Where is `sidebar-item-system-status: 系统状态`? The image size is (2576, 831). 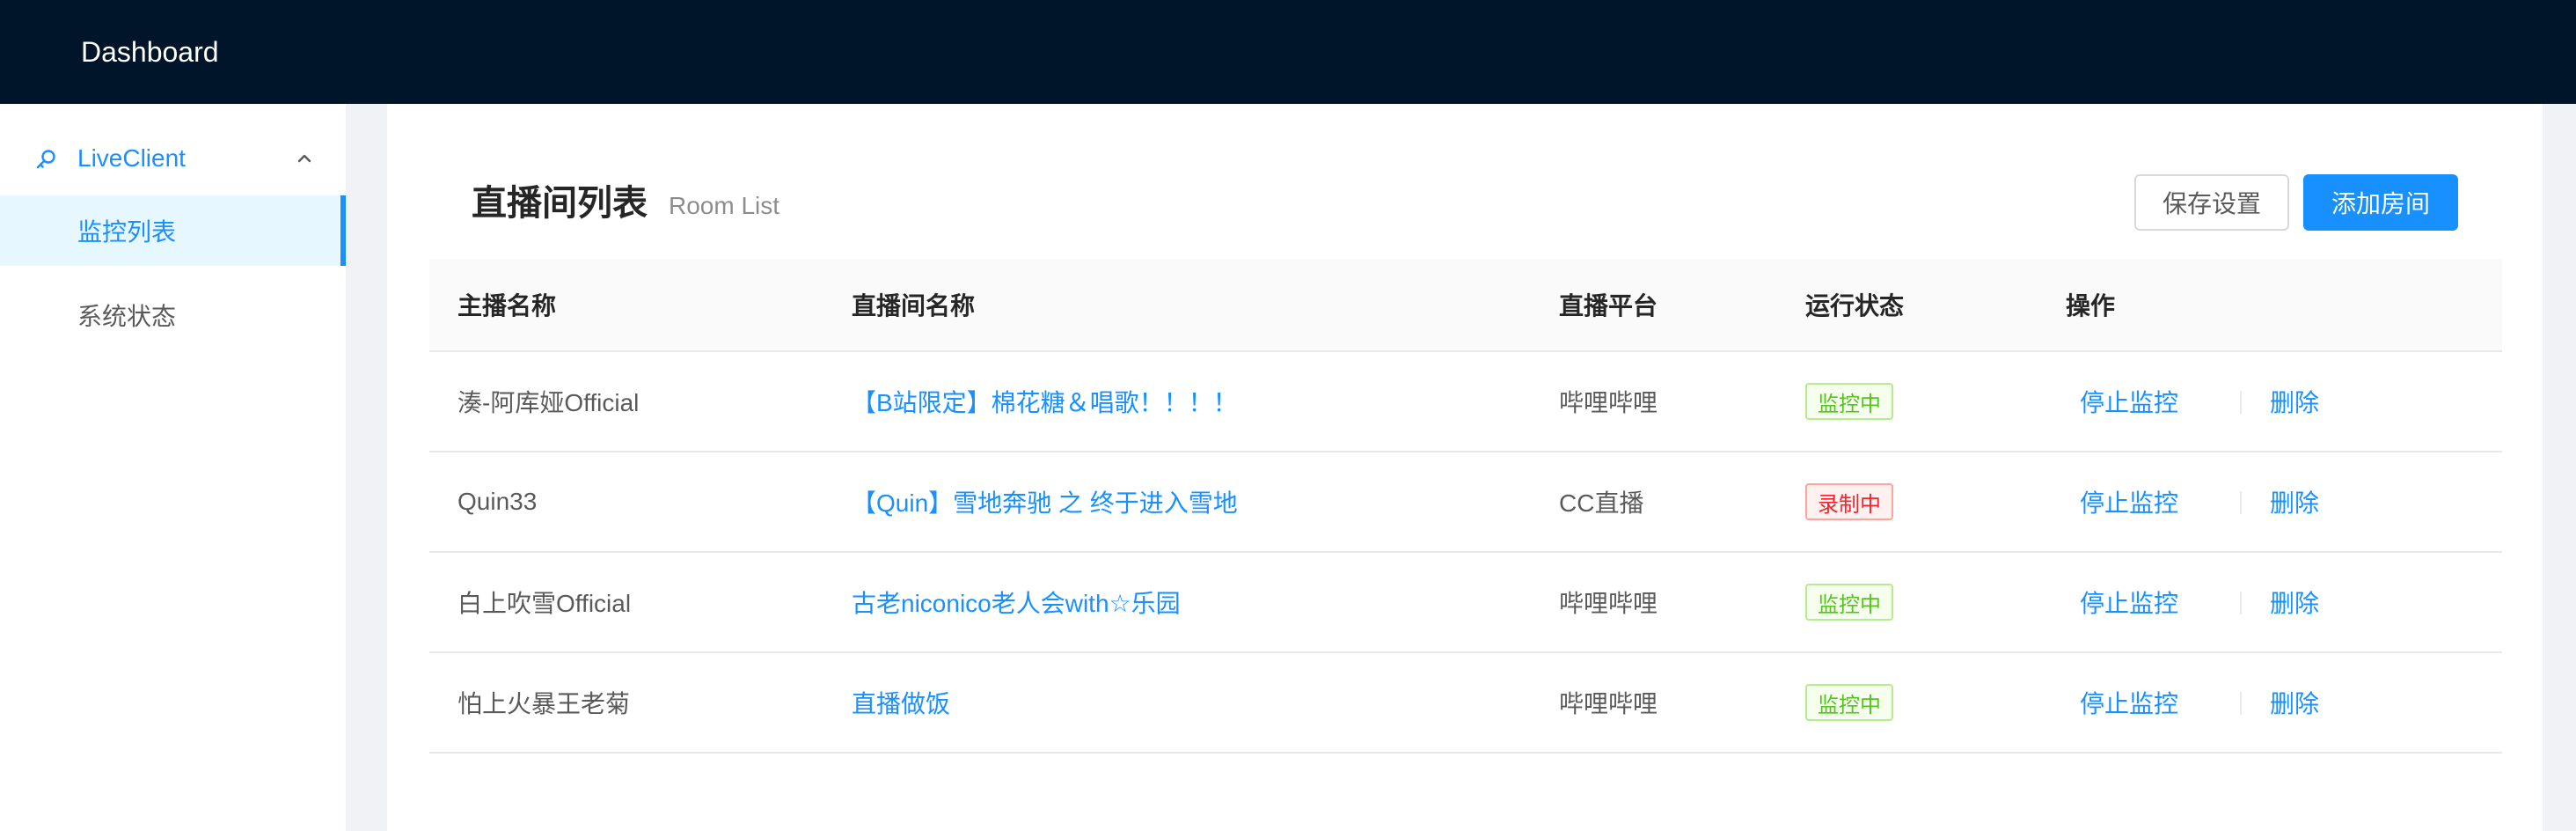 sidebar-item-system-status: 系统状态 is located at coordinates (173, 315).